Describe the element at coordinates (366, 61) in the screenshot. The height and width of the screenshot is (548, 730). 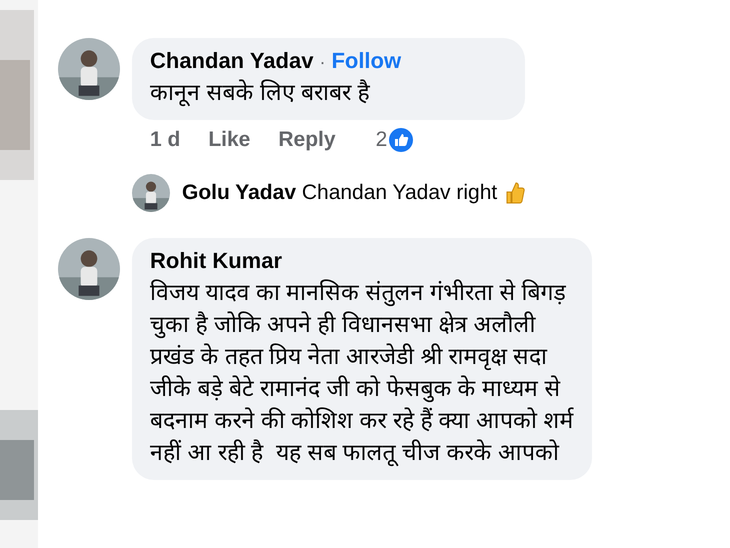
I see `follow-link: Follow` at that location.